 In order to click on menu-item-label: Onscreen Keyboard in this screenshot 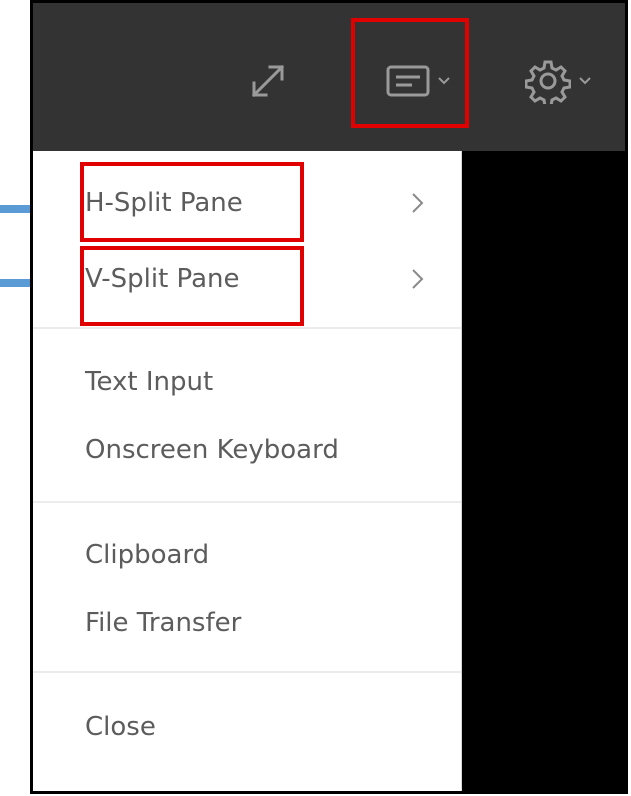, I will do `click(212, 450)`.